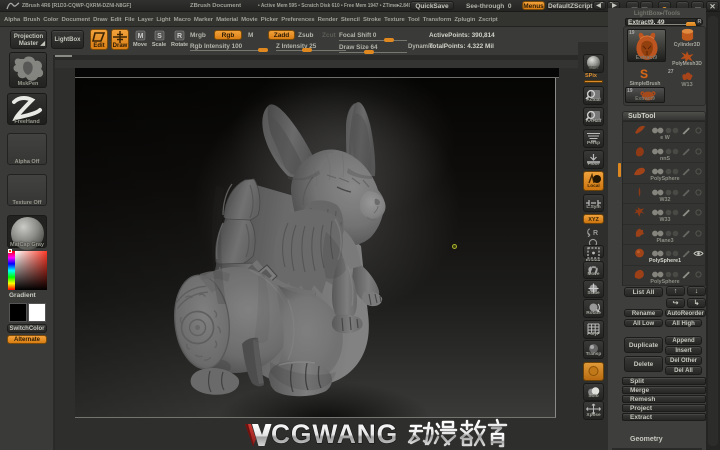  What do you see at coordinates (159, 36) in the screenshot?
I see `svg-text: S` at bounding box center [159, 36].